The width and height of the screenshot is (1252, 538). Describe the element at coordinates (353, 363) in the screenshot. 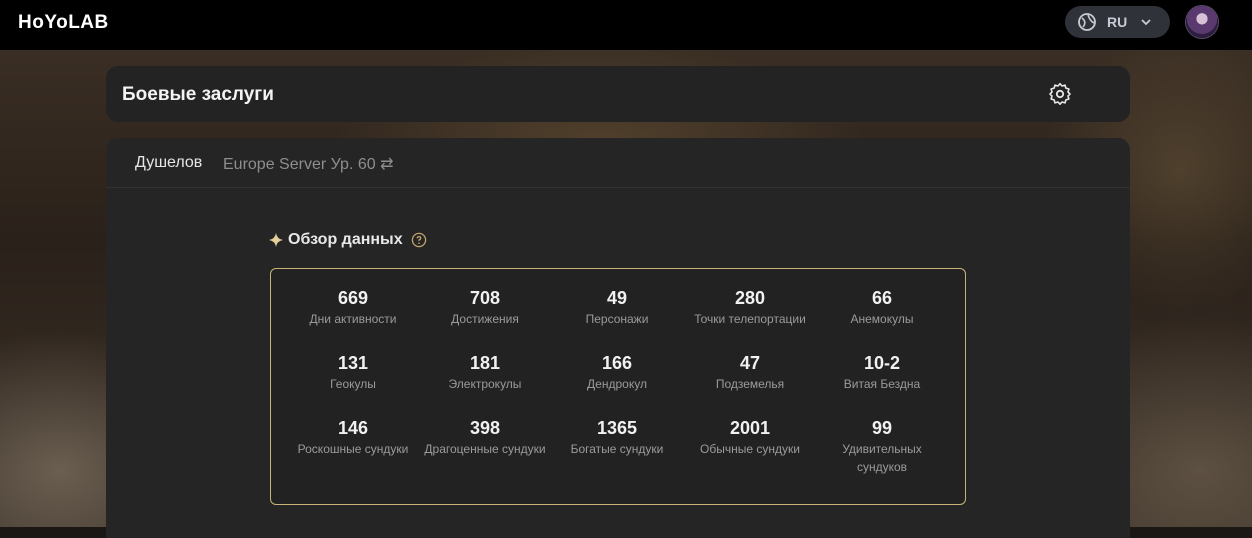

I see `stat-value: 131` at that location.